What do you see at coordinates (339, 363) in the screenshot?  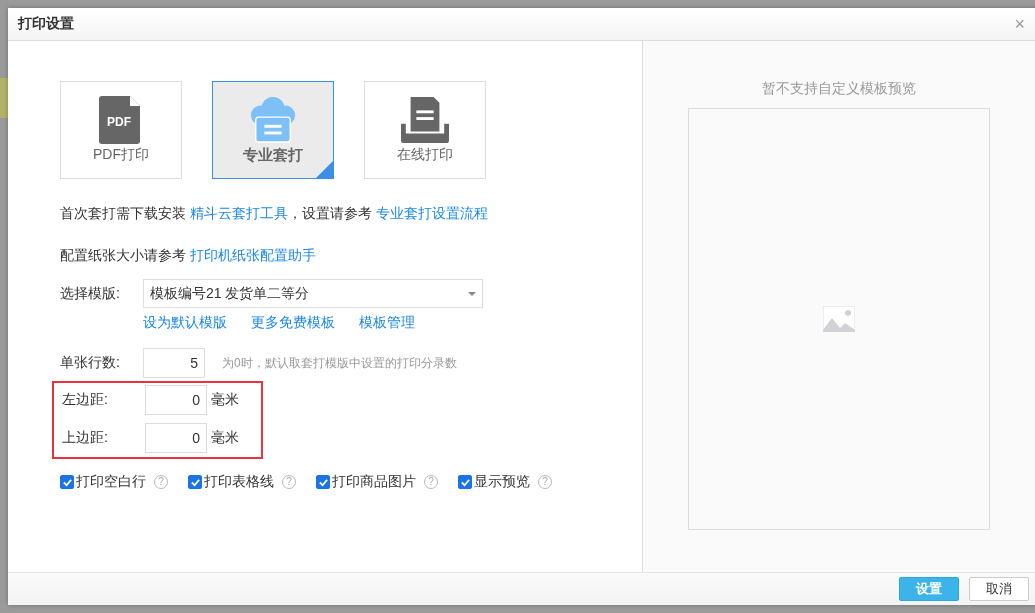 I see `hint-text: 为0时，默认取套打模版中设置的打印分录数` at bounding box center [339, 363].